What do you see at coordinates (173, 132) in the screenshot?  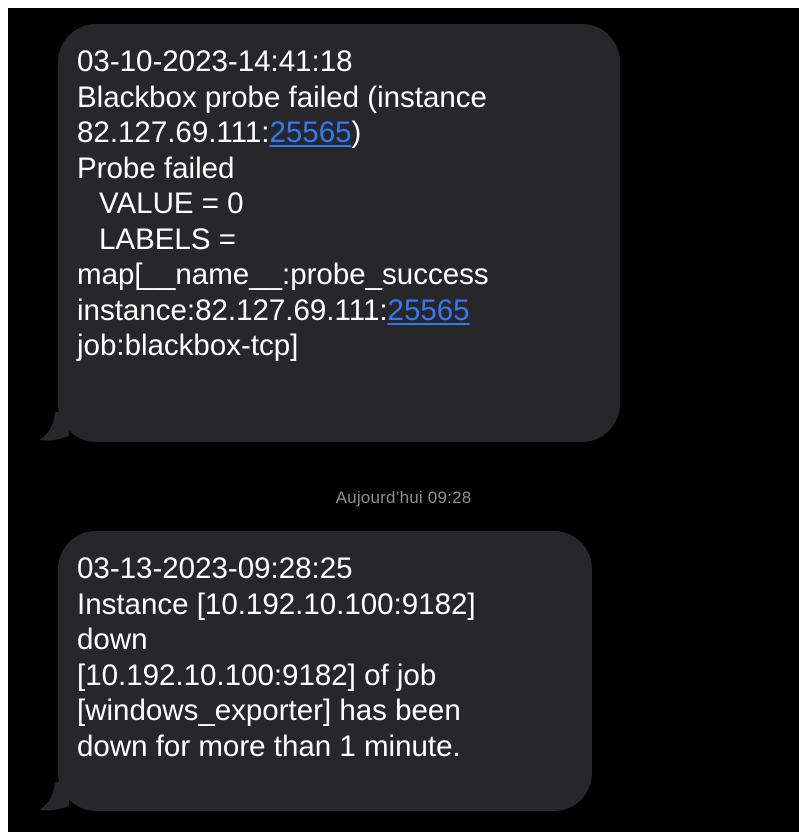 I see `message-line-text: 82.127.69.111:` at bounding box center [173, 132].